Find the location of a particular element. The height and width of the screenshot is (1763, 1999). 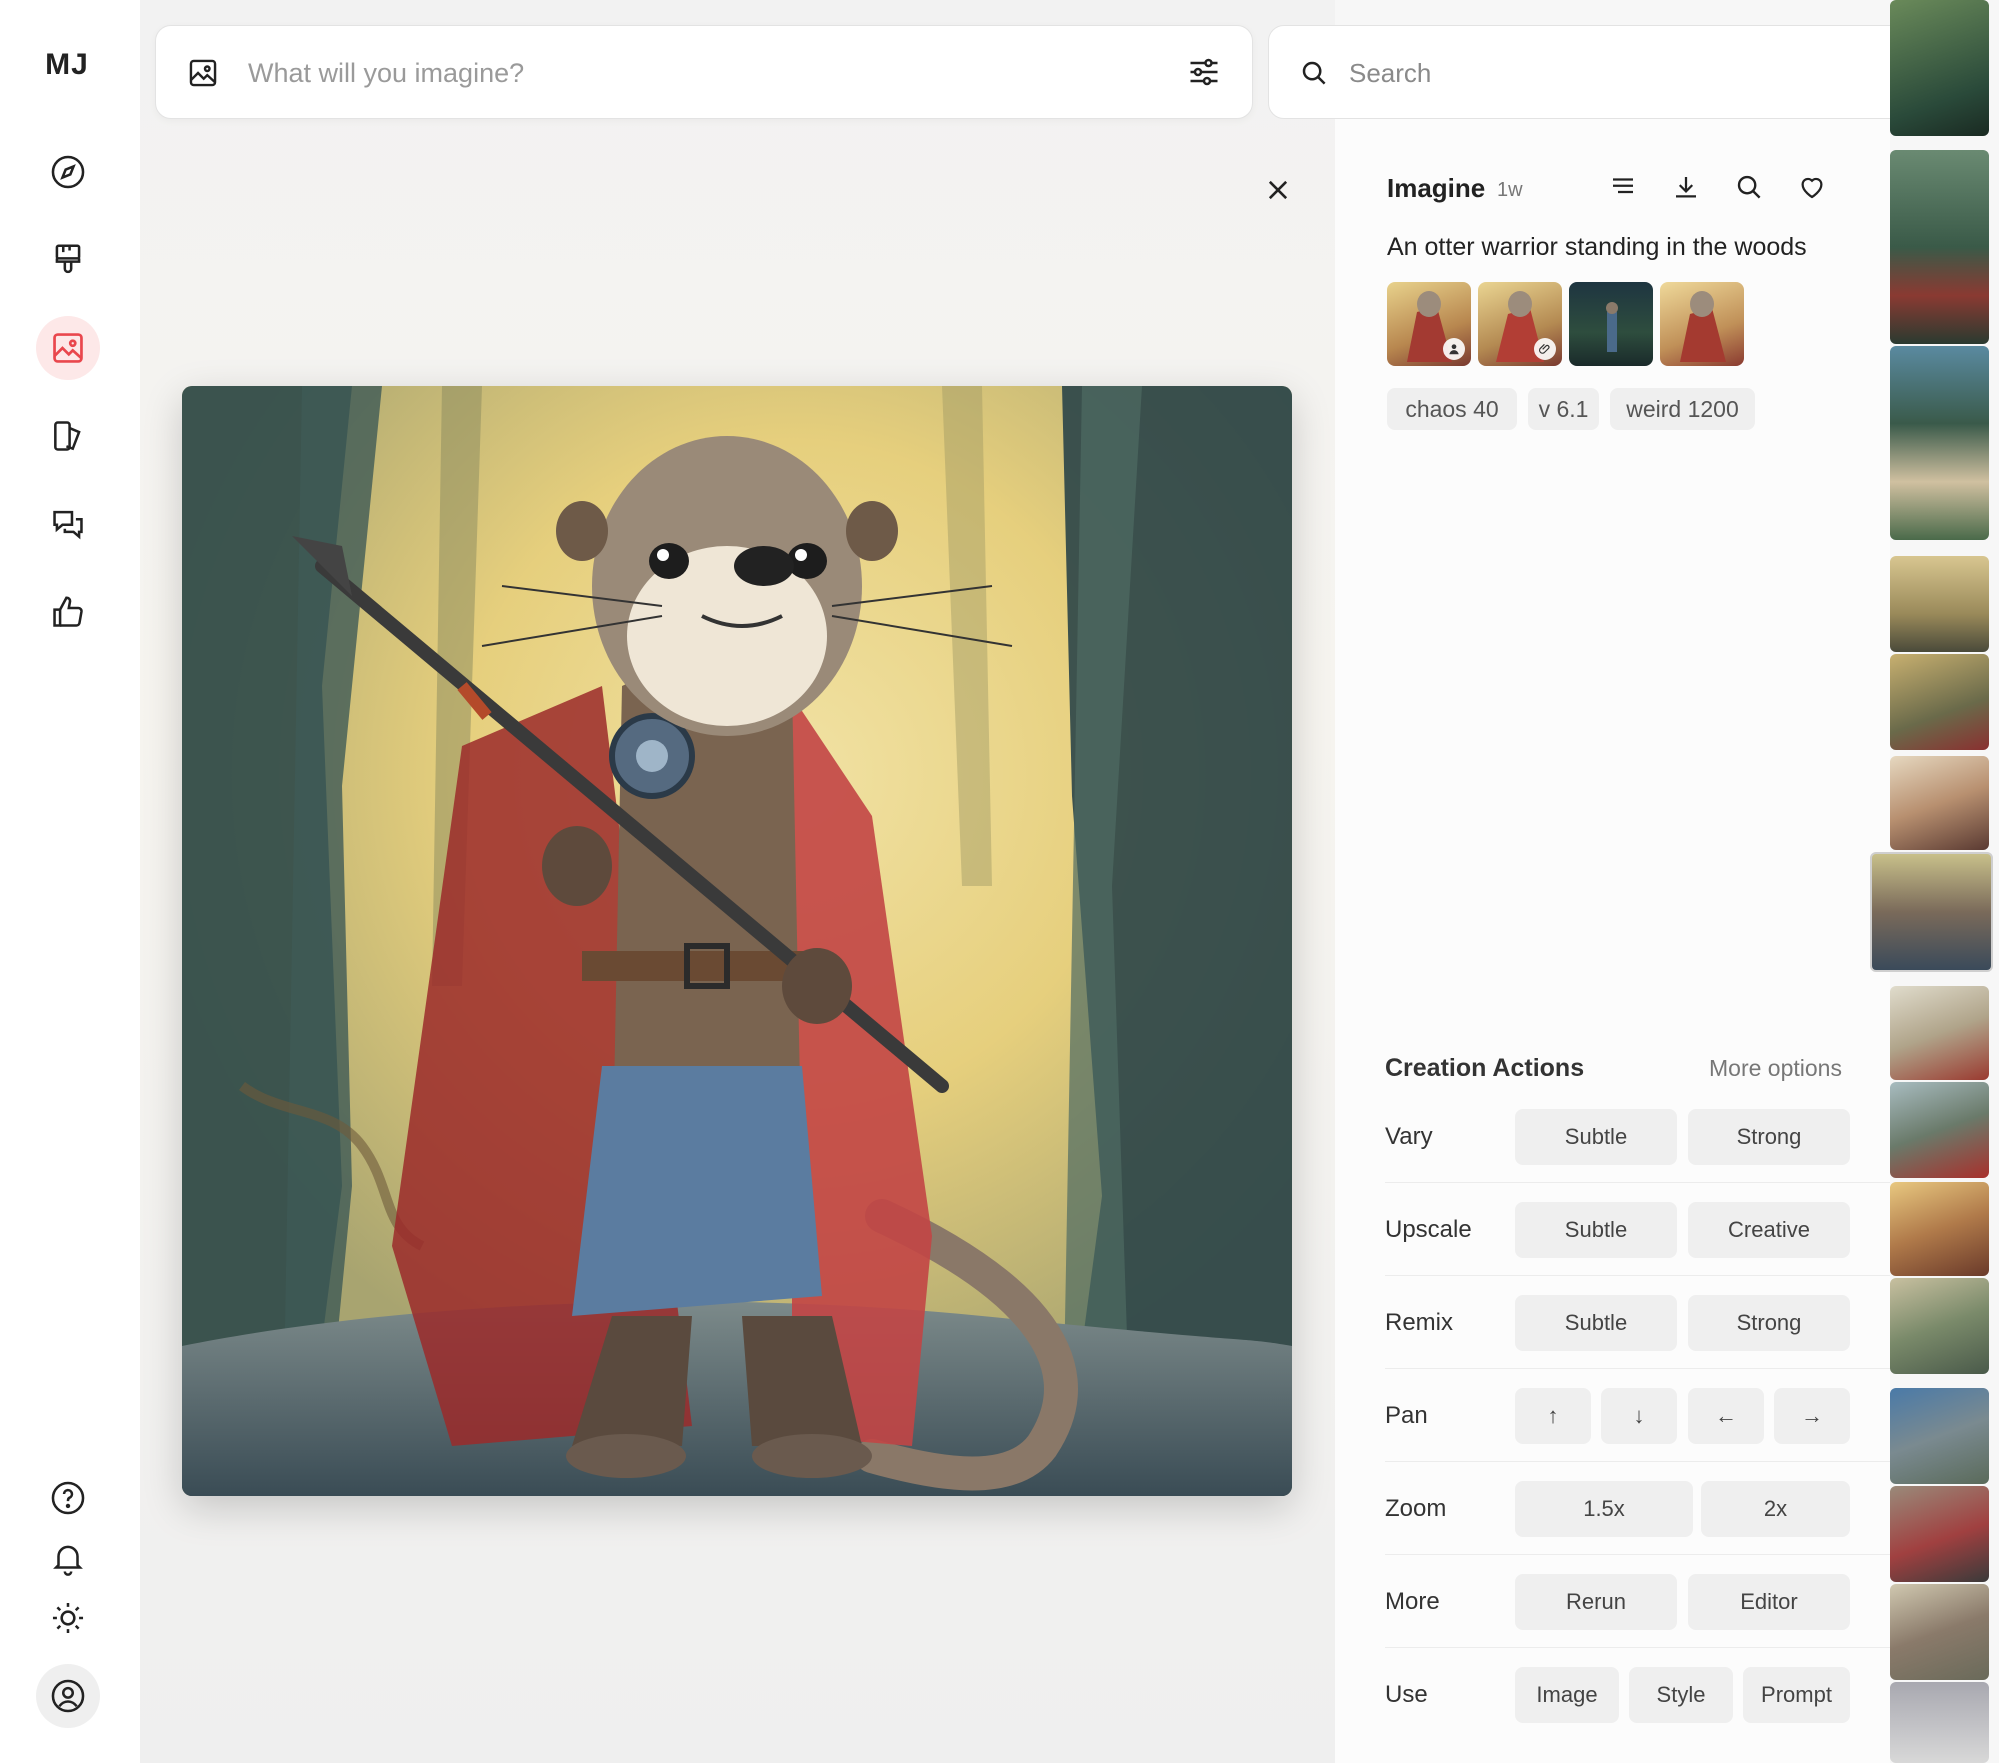

zoom-1-5x-button: 1.5x is located at coordinates (1604, 1509).